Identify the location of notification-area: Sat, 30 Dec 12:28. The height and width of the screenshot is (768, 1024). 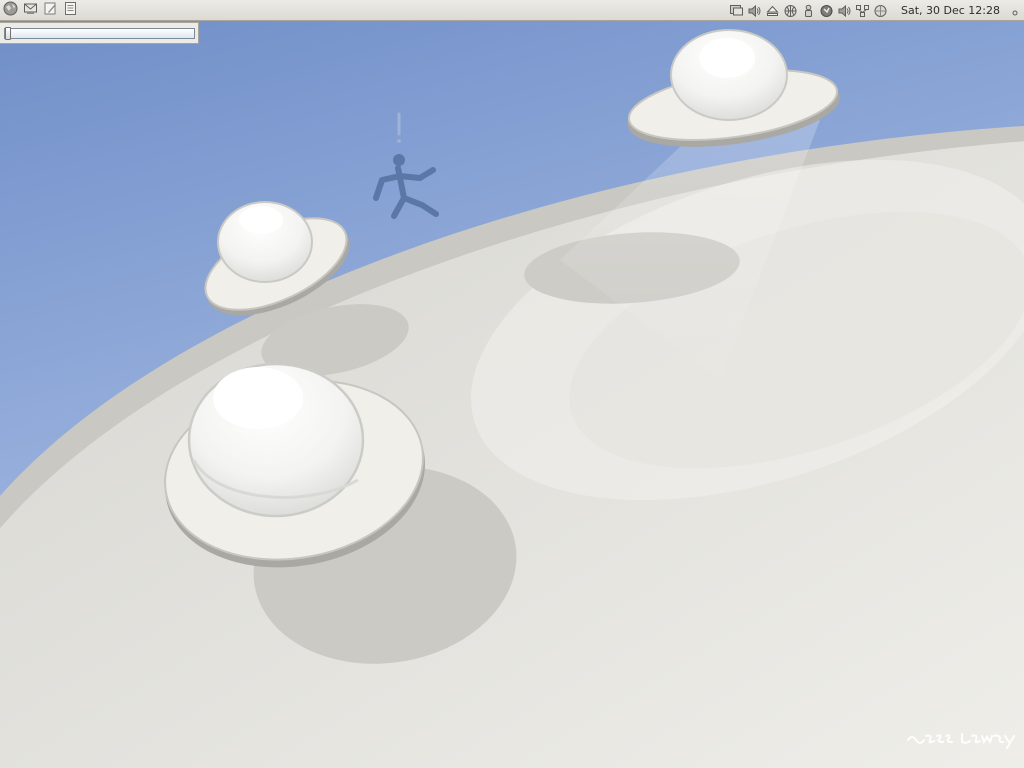
(874, 10).